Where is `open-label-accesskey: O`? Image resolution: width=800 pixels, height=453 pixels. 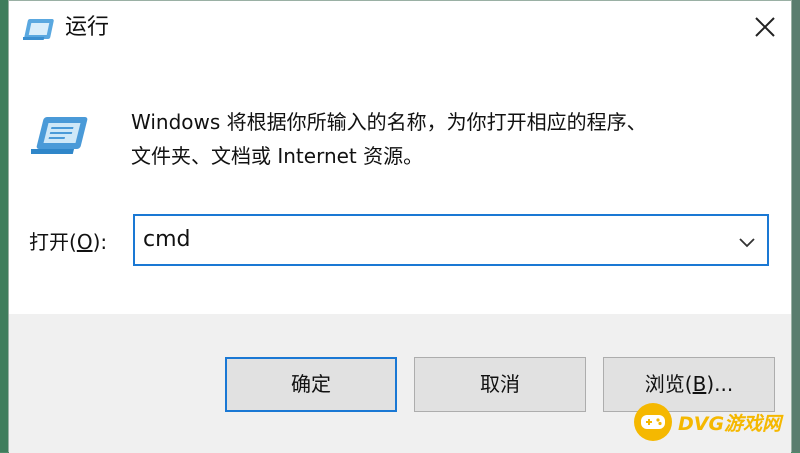 open-label-accesskey: O is located at coordinates (84, 242).